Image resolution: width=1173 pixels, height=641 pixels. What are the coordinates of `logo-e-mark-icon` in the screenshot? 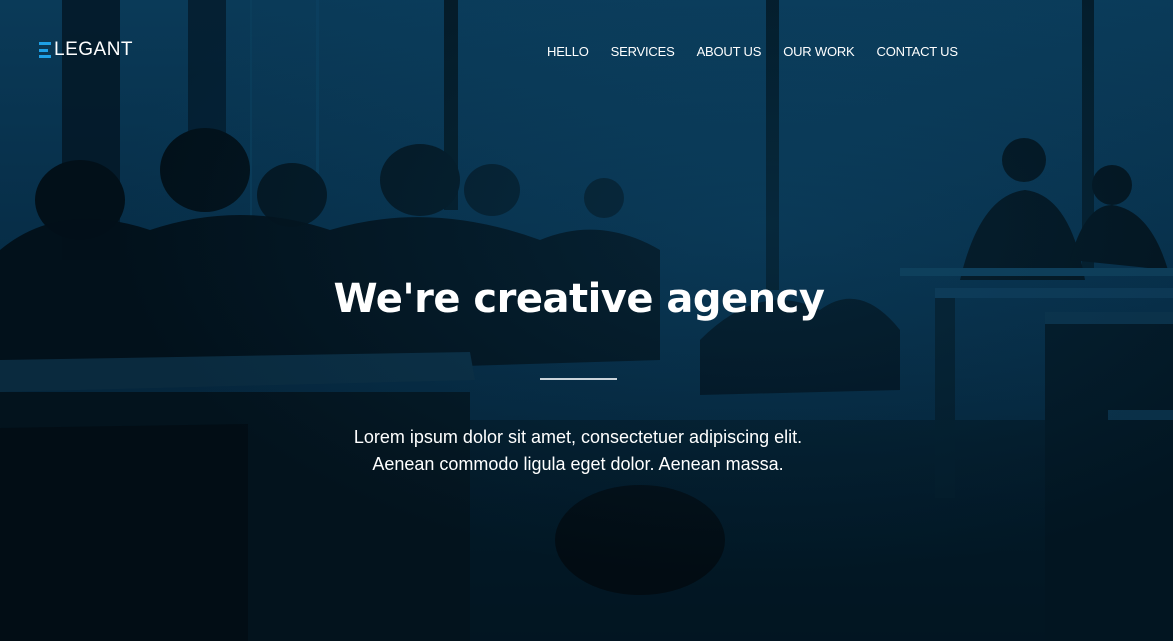 It's located at (45, 50).